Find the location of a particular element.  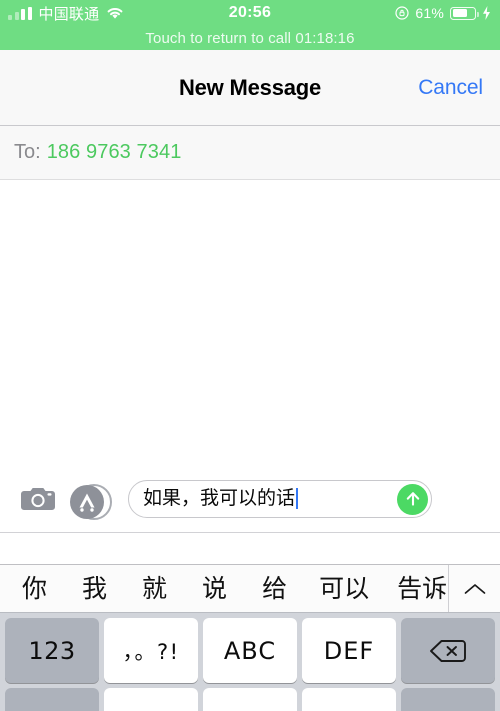

lightning-bolt-icon is located at coordinates (486, 13).